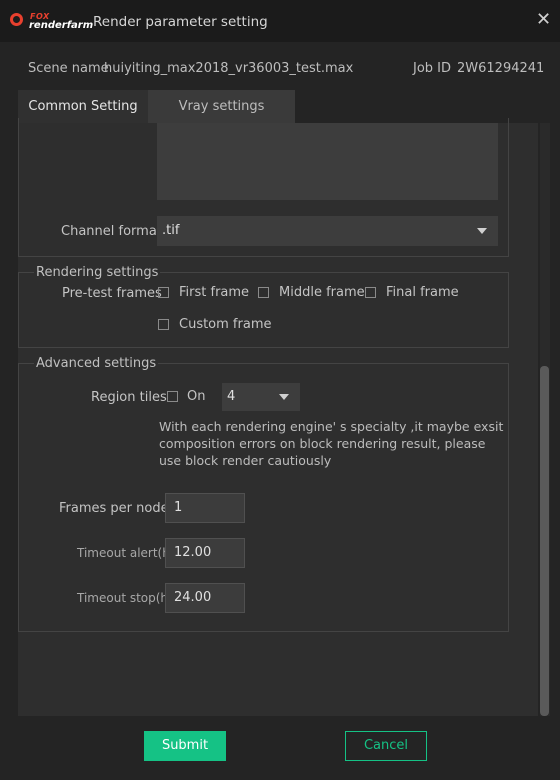  Describe the element at coordinates (196, 396) in the screenshot. I see `region-tiles-on-label: On` at that location.